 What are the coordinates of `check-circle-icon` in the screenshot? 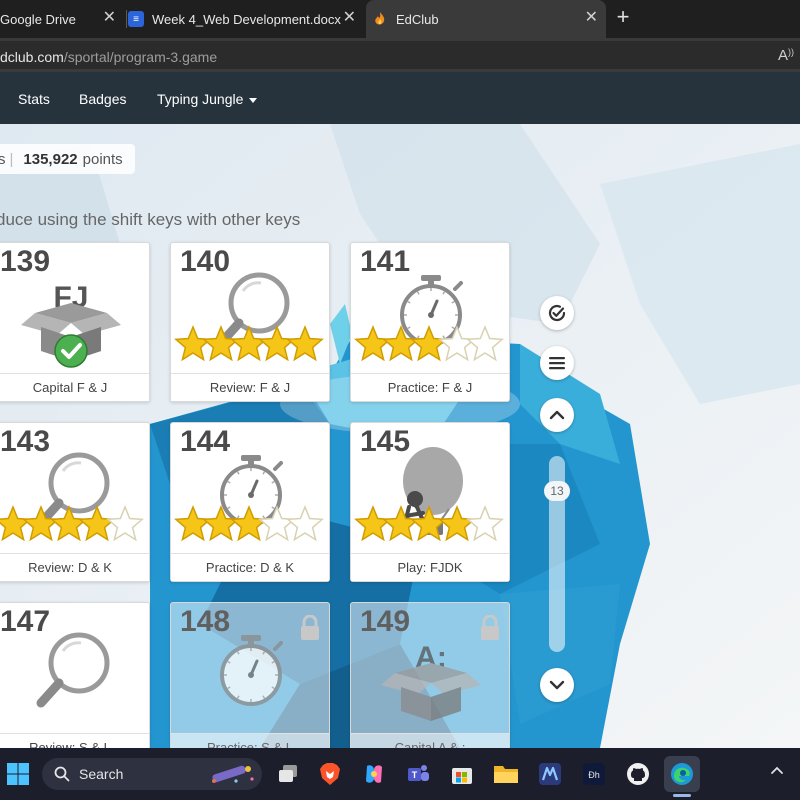 It's located at (557, 313).